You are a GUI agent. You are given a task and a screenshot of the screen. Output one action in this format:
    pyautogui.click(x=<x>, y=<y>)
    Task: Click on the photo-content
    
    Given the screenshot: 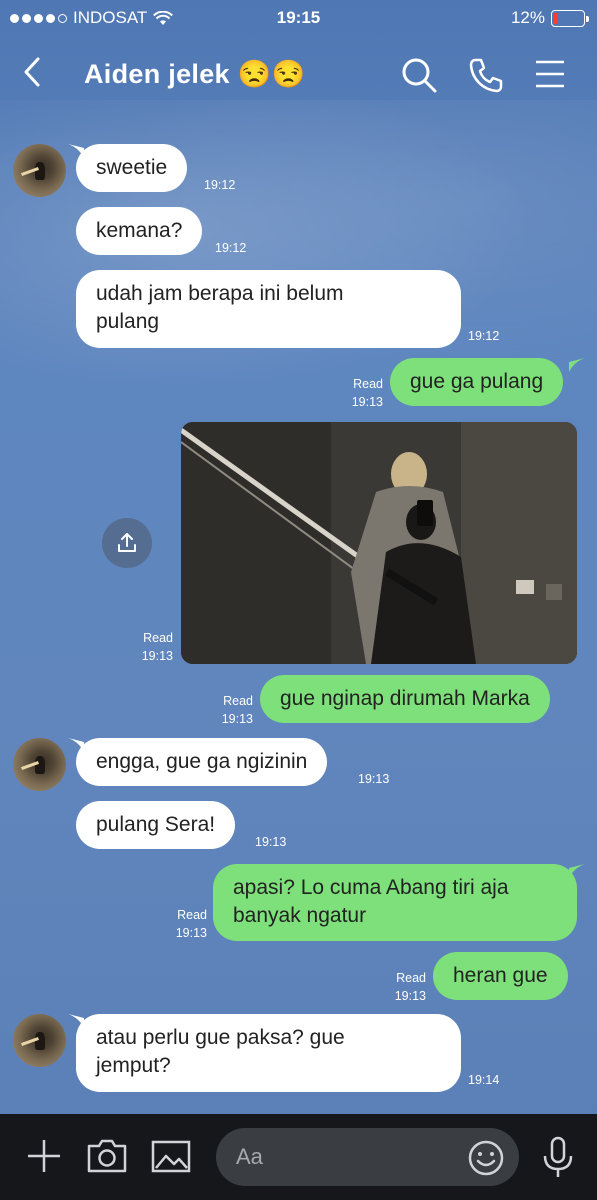 What is the action you would take?
    pyautogui.click(x=379, y=543)
    